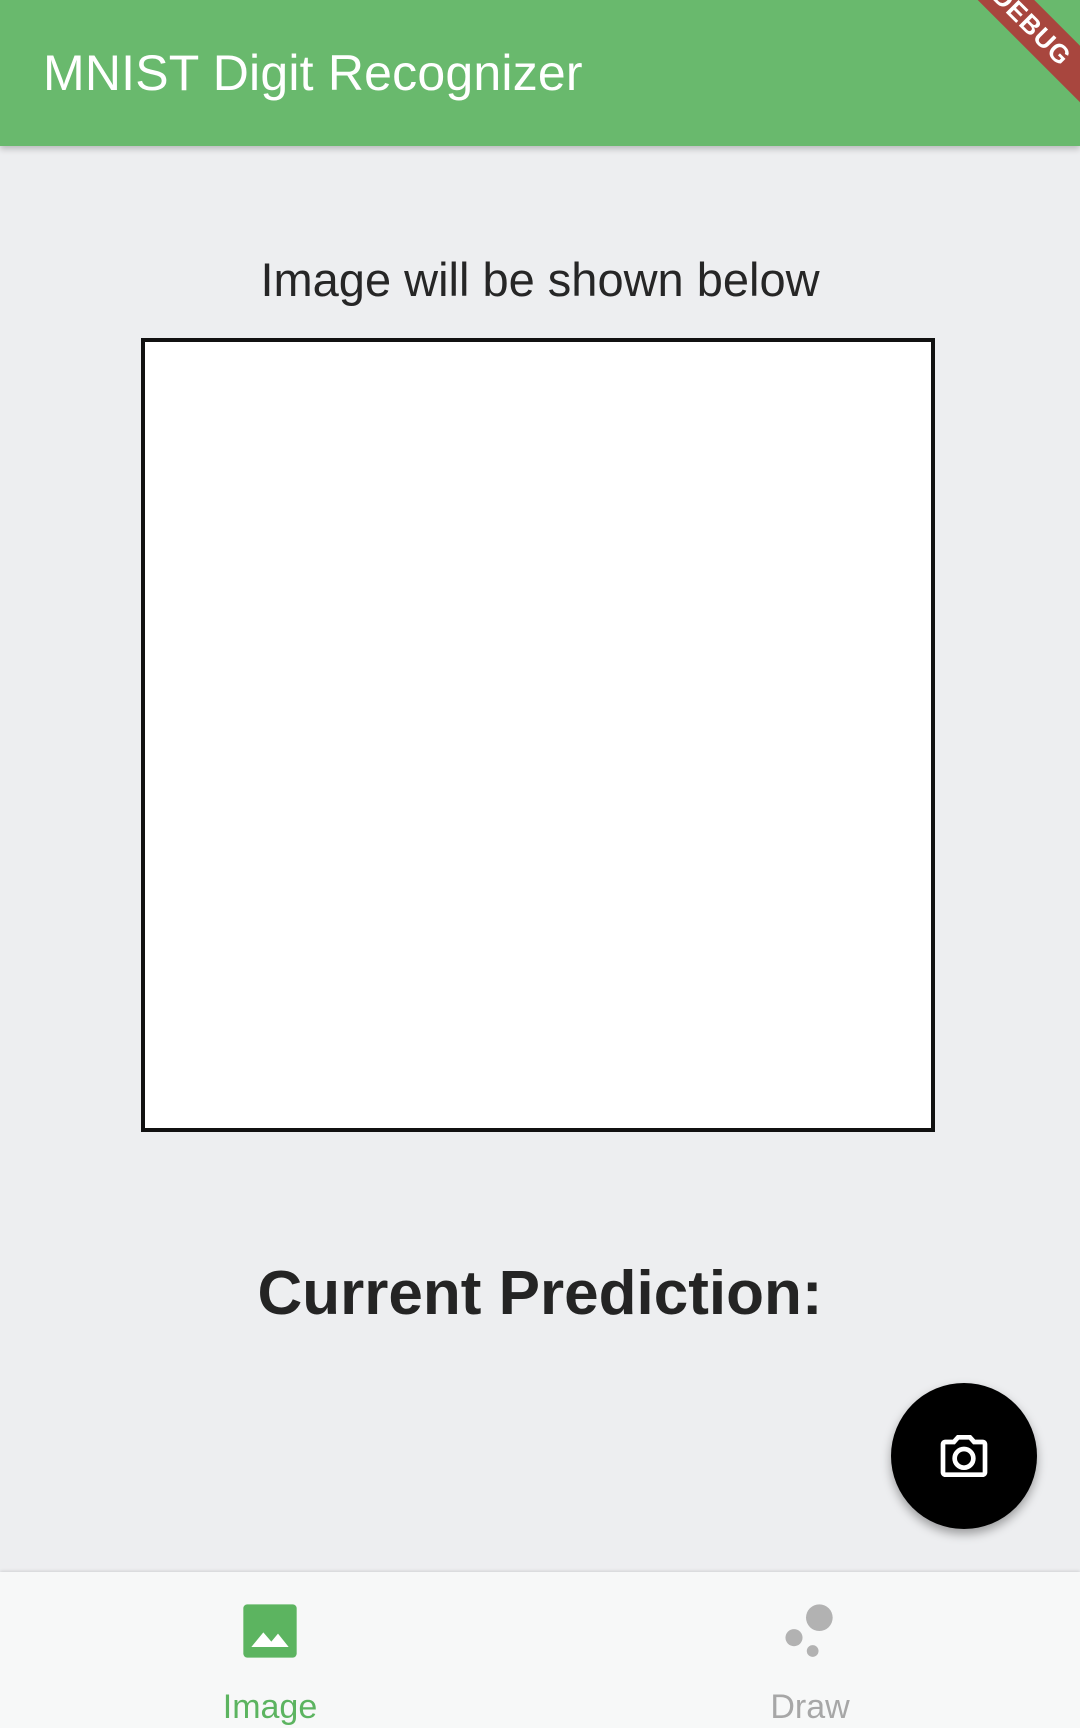 The height and width of the screenshot is (1728, 1080). I want to click on image-icon, so click(270, 1631).